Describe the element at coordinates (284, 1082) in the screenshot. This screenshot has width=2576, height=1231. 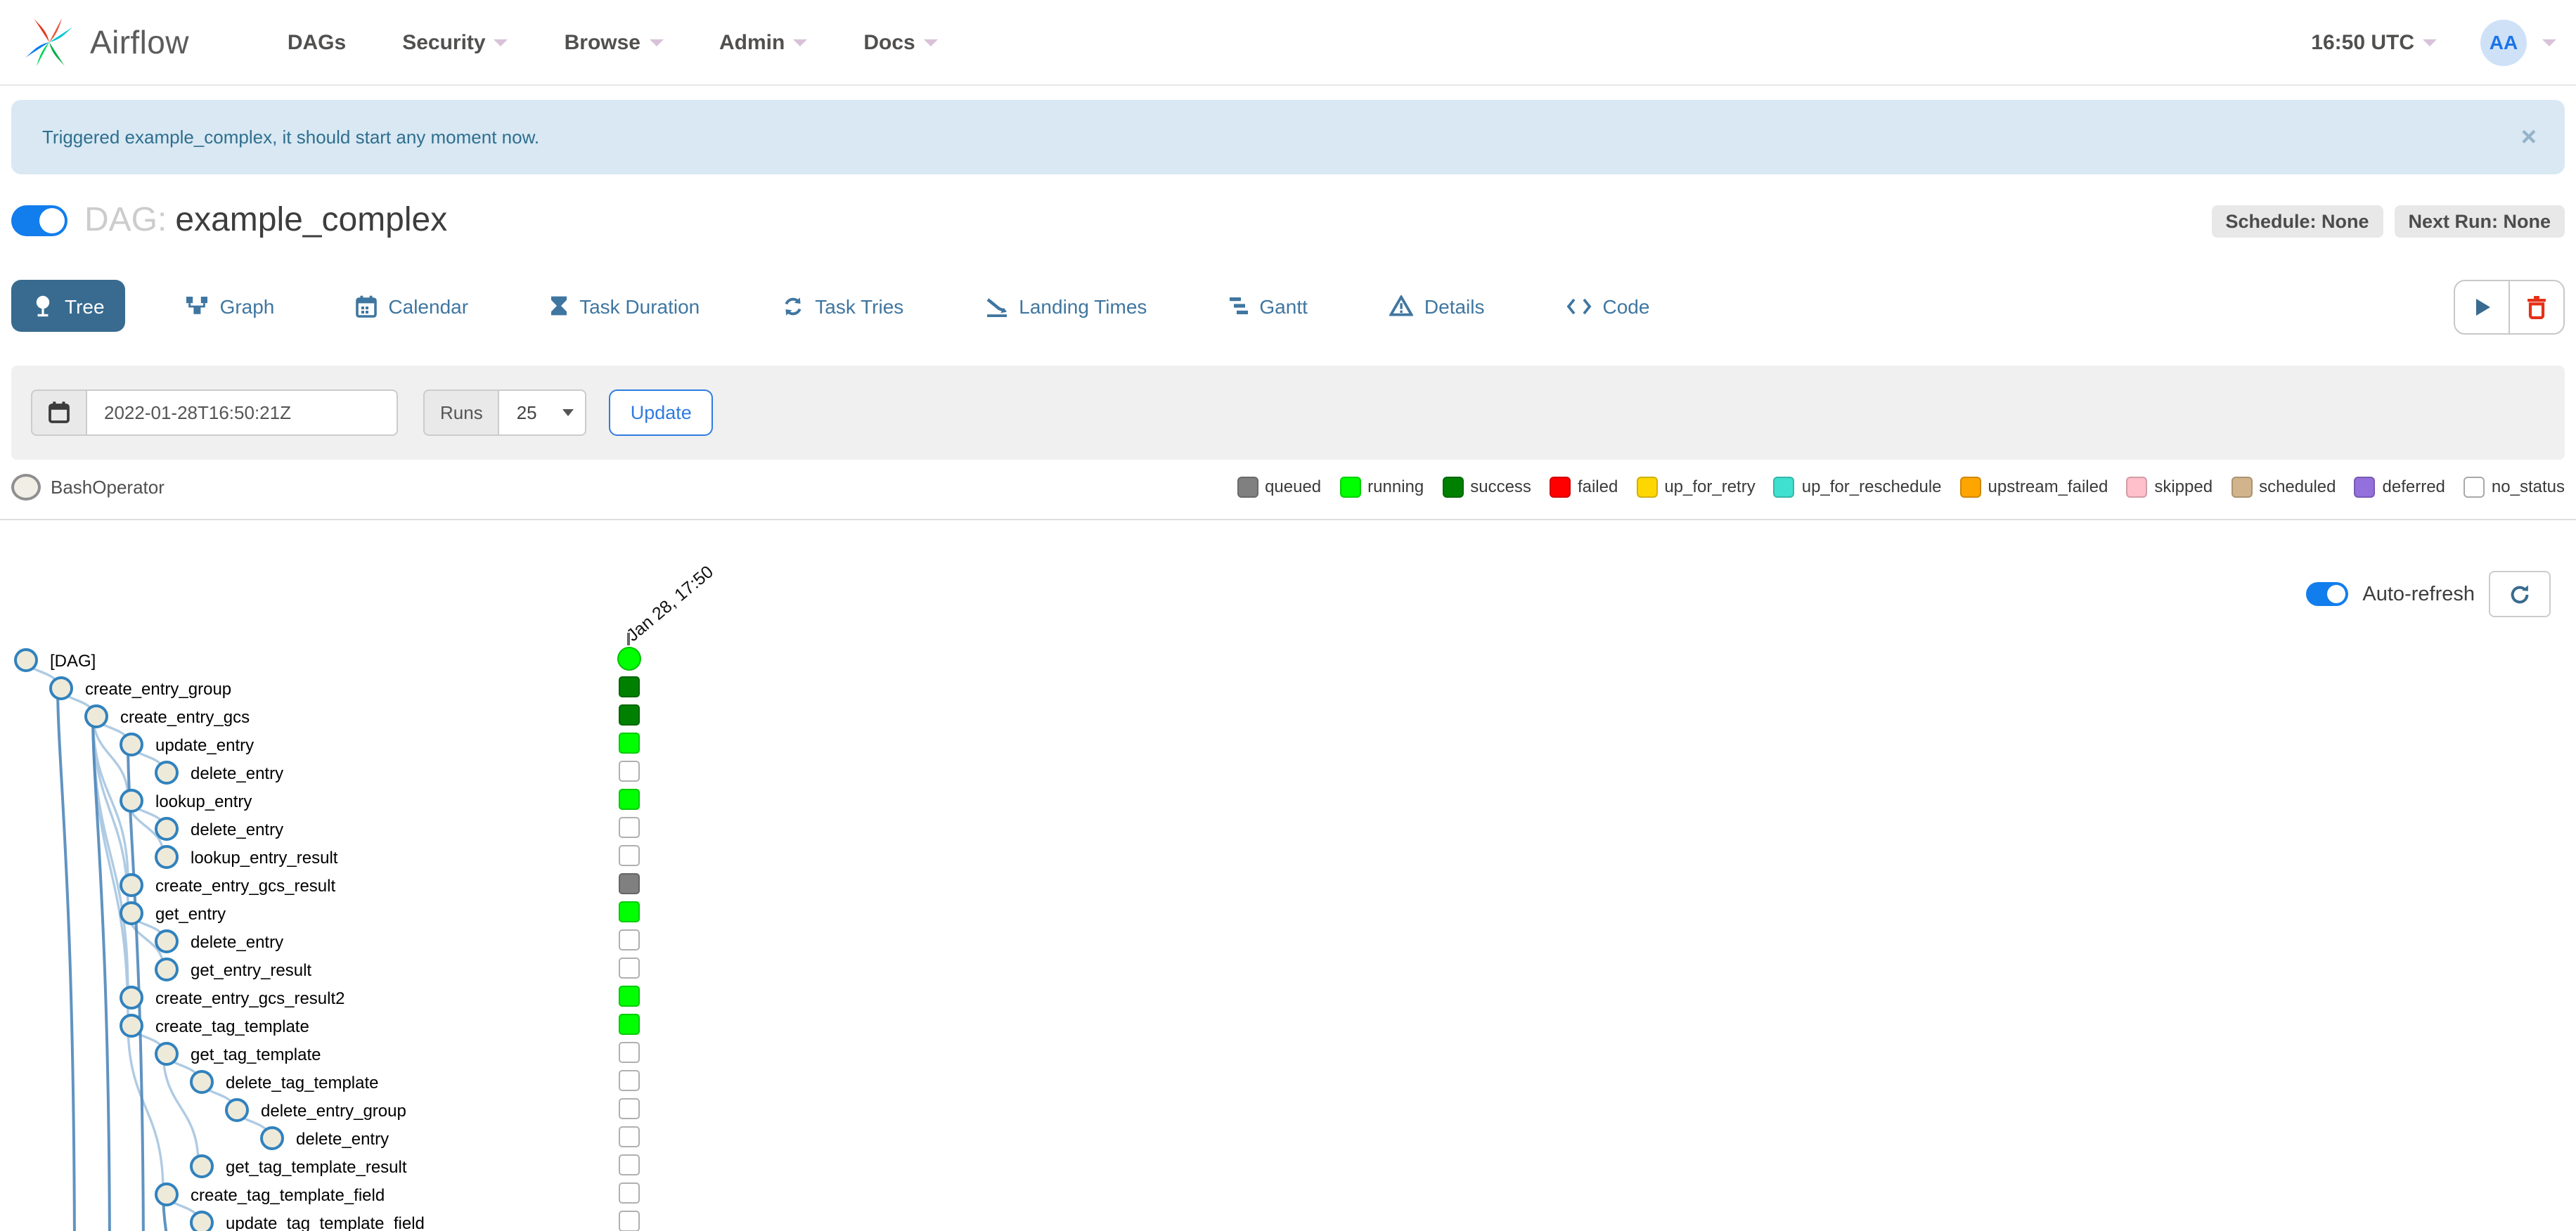
I see `tree-node-delete_tag_template: delete_tag_template` at that location.